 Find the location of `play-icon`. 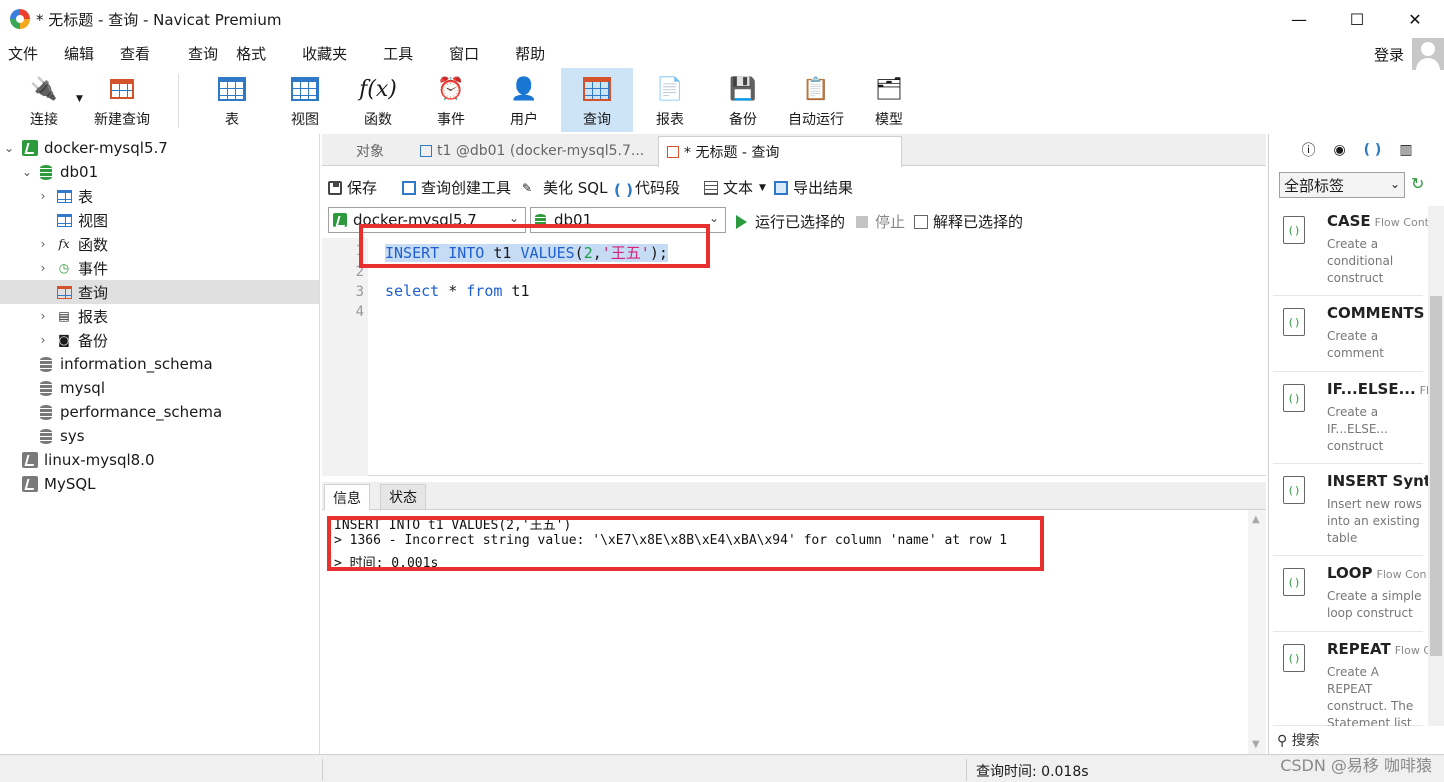

play-icon is located at coordinates (741, 221).